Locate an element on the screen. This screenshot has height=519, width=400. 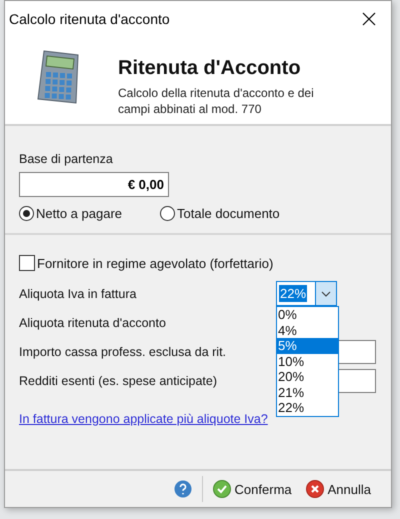
cancel-button: Annulla is located at coordinates (338, 489).